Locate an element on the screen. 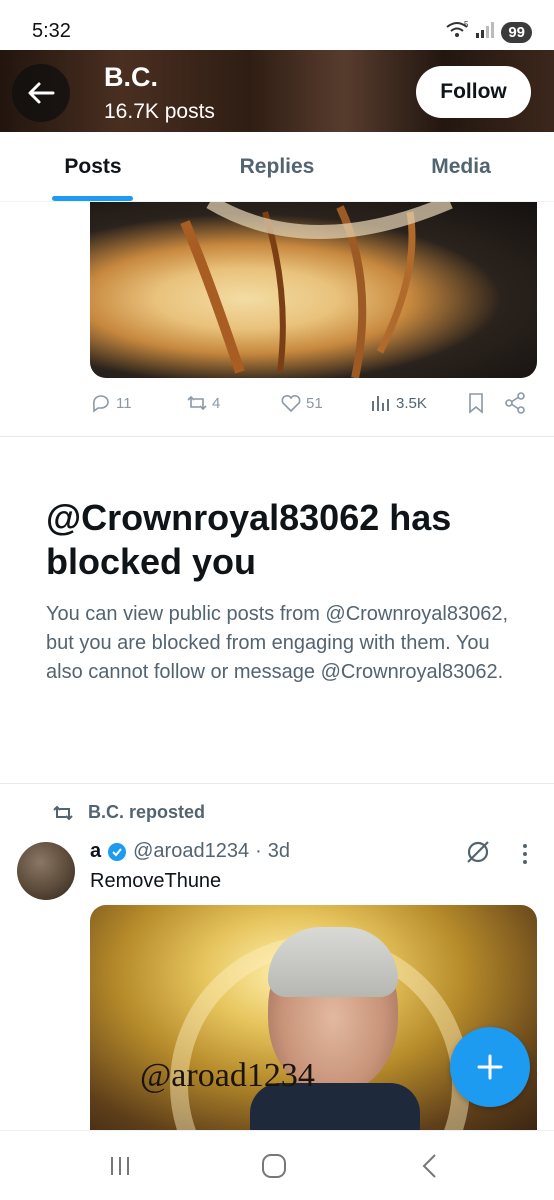 This screenshot has width=554, height=1200. post-actions: 11 4 51 3.5K is located at coordinates (313, 406).